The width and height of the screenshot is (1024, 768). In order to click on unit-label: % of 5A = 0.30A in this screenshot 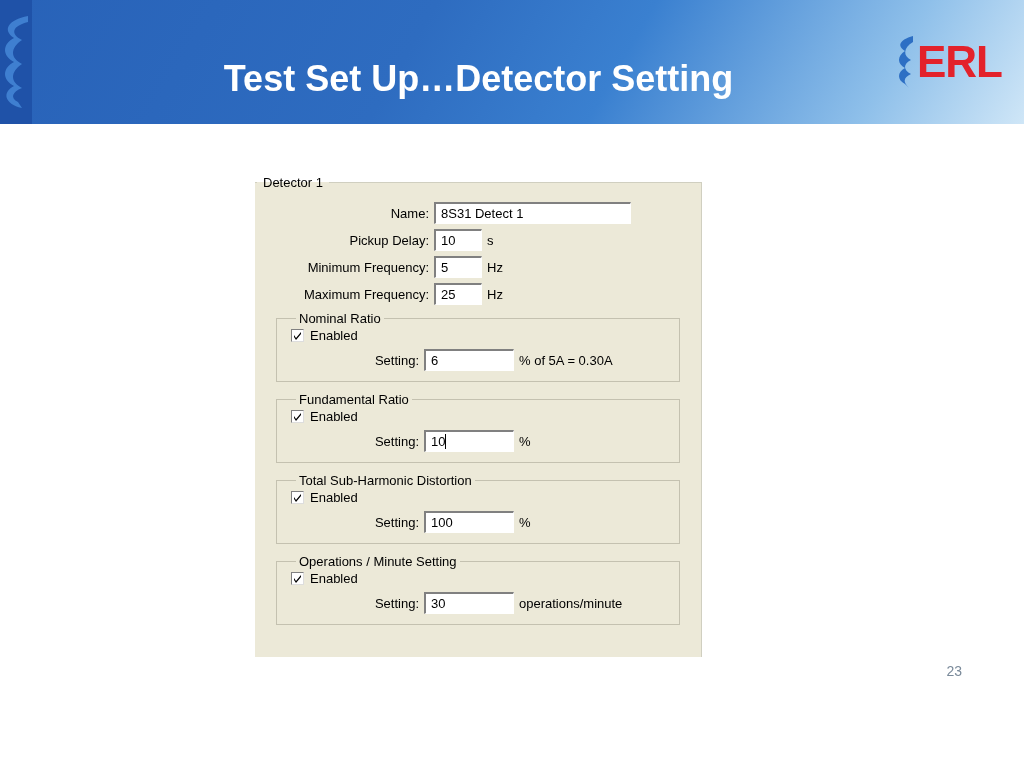, I will do `click(566, 360)`.